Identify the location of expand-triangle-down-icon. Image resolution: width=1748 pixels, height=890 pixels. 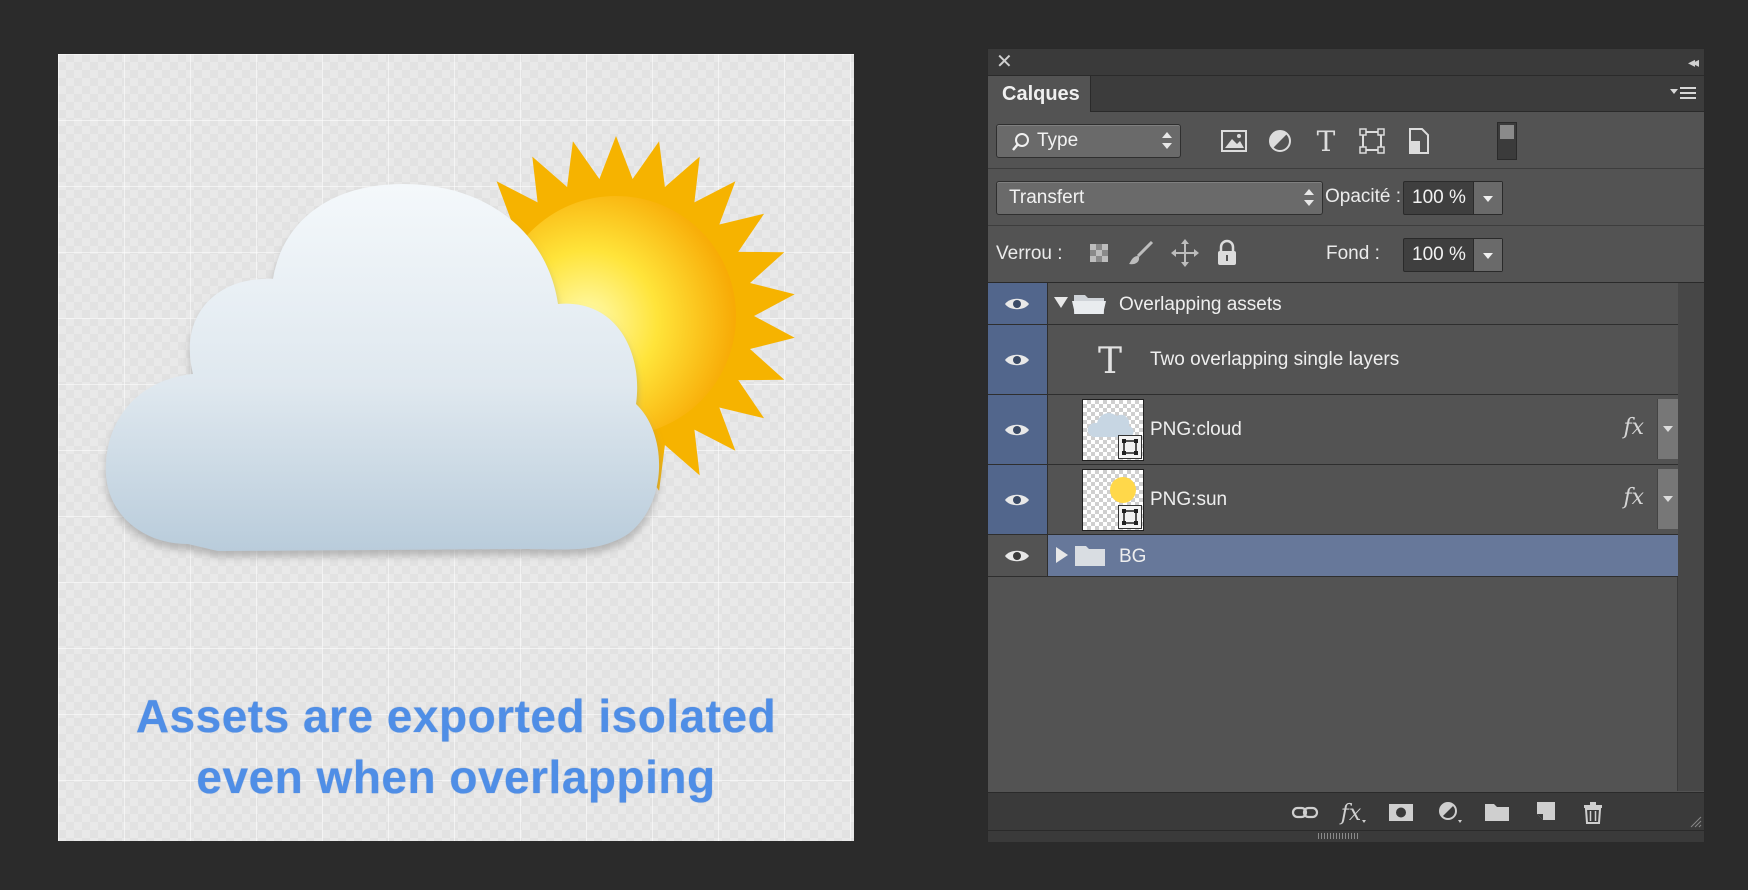
(1061, 303).